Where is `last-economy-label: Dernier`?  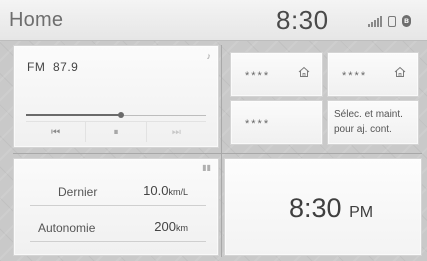
last-economy-label: Dernier is located at coordinates (78, 192).